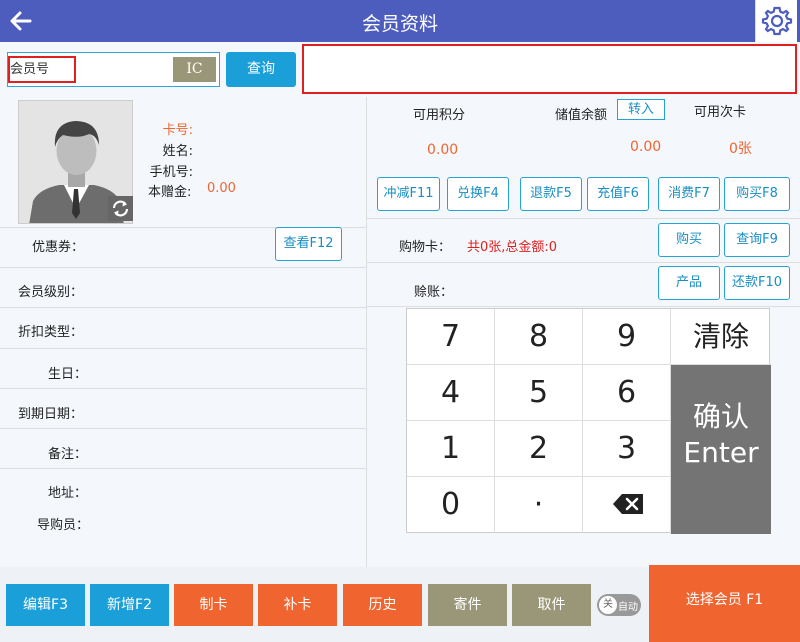  What do you see at coordinates (757, 283) in the screenshot?
I see `repay-button: 还款F10` at bounding box center [757, 283].